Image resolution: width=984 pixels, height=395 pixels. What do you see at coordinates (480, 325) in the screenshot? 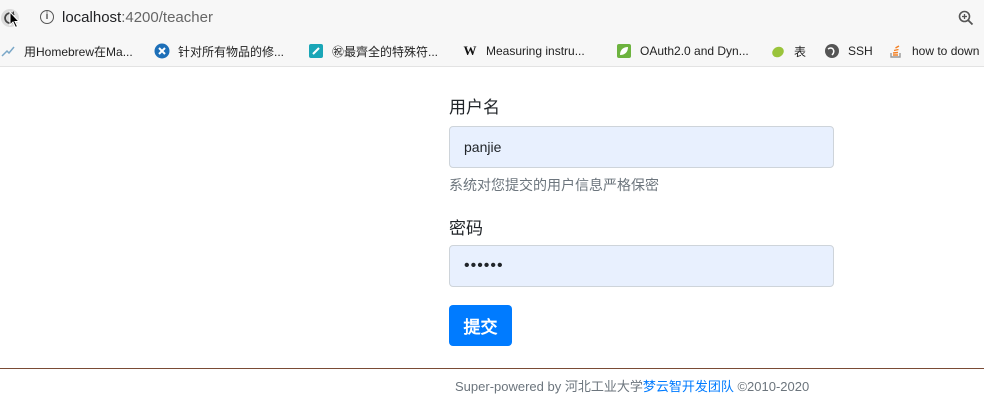
I see `submit-button: 提交` at bounding box center [480, 325].